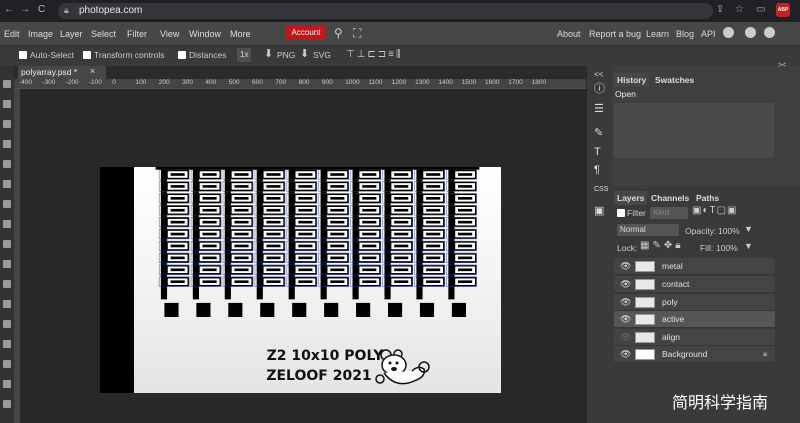  Describe the element at coordinates (240, 34) in the screenshot. I see `menu-more: More` at that location.